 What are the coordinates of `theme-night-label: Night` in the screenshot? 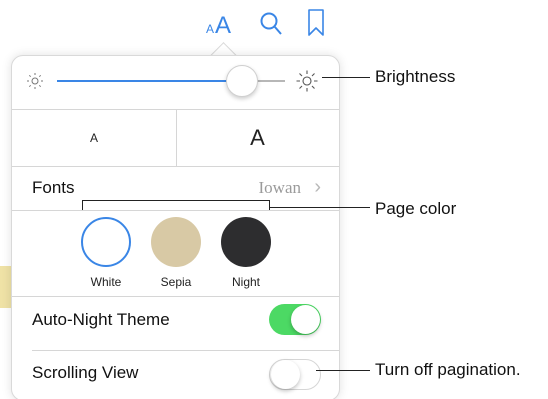 It's located at (245, 282).